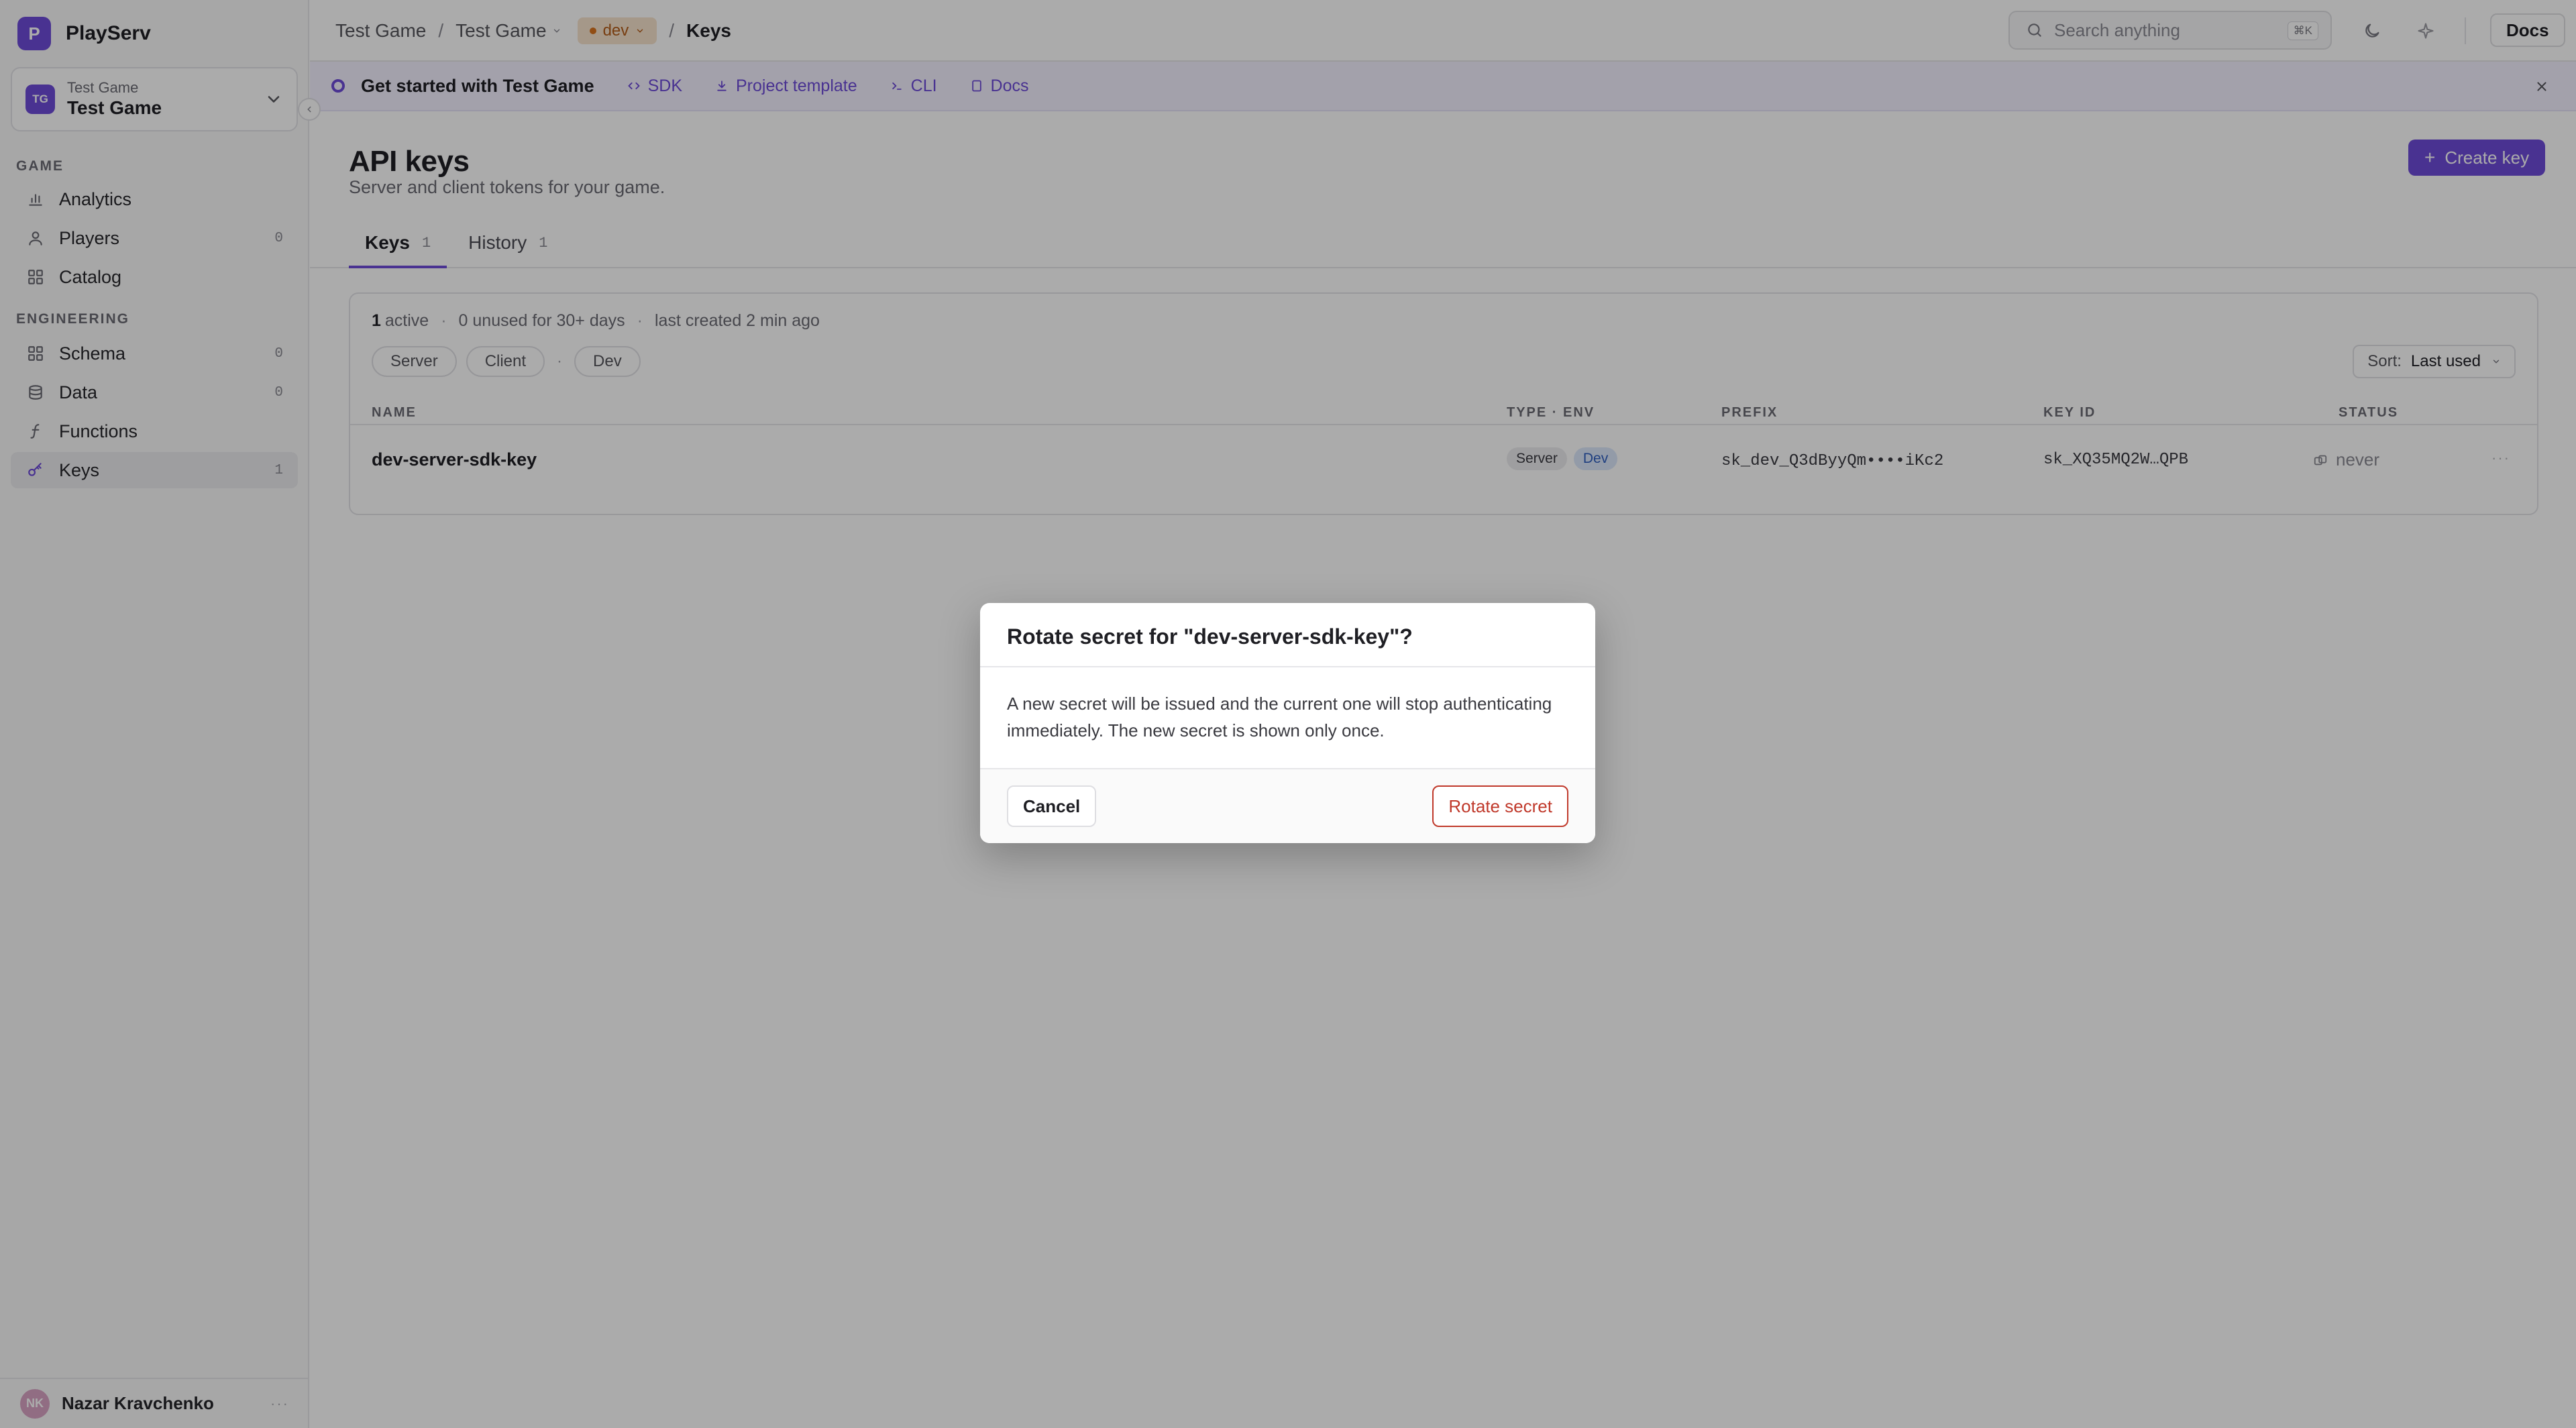 The height and width of the screenshot is (1428, 2576). Describe the element at coordinates (1500, 806) in the screenshot. I see `rotate-secret-button: Rotate secret` at that location.